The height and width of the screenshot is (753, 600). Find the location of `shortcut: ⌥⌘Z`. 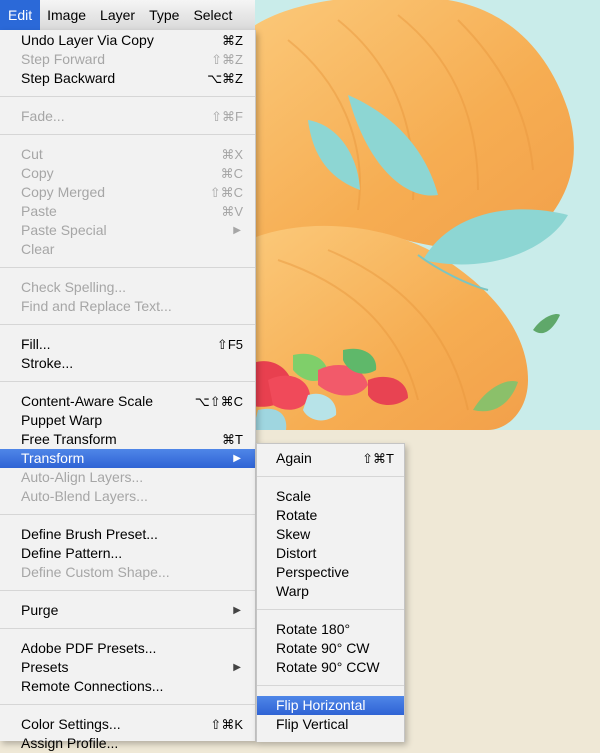

shortcut: ⌥⌘Z is located at coordinates (225, 78).